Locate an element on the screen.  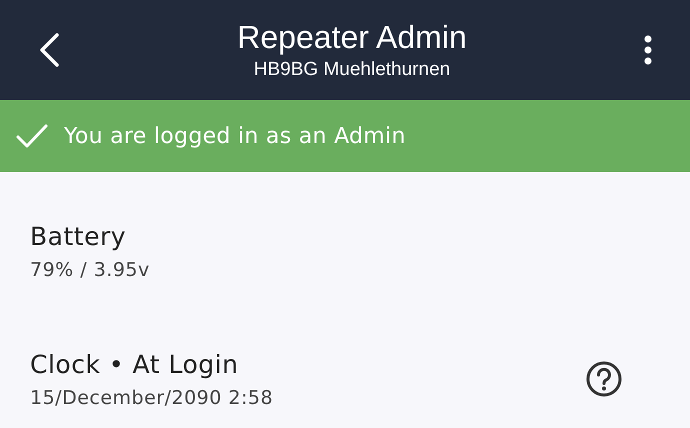
screen-title: Repeater Admin is located at coordinates (352, 37).